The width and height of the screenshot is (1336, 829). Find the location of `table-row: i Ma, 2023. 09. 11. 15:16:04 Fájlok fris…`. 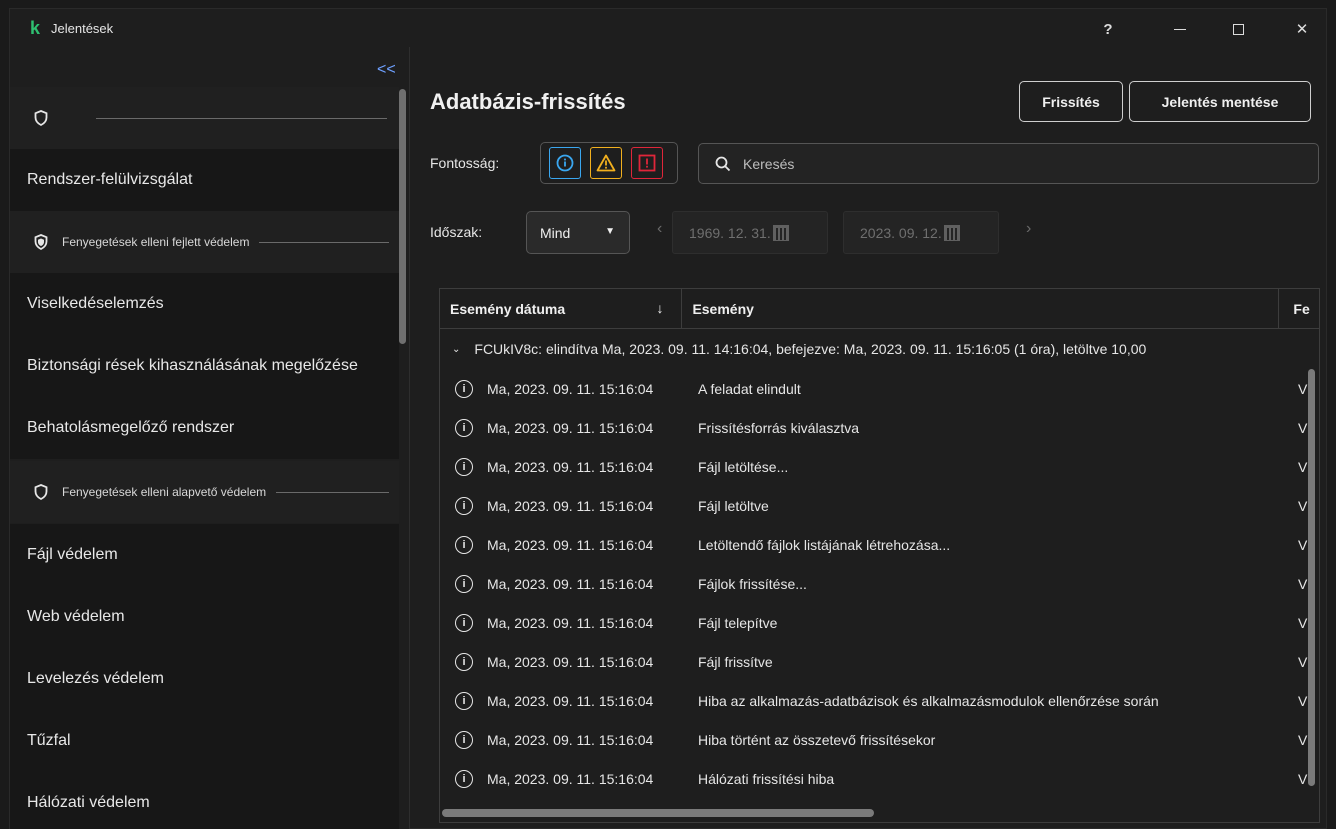

table-row: i Ma, 2023. 09. 11. 15:16:04 Fájlok fris… is located at coordinates (879, 583).